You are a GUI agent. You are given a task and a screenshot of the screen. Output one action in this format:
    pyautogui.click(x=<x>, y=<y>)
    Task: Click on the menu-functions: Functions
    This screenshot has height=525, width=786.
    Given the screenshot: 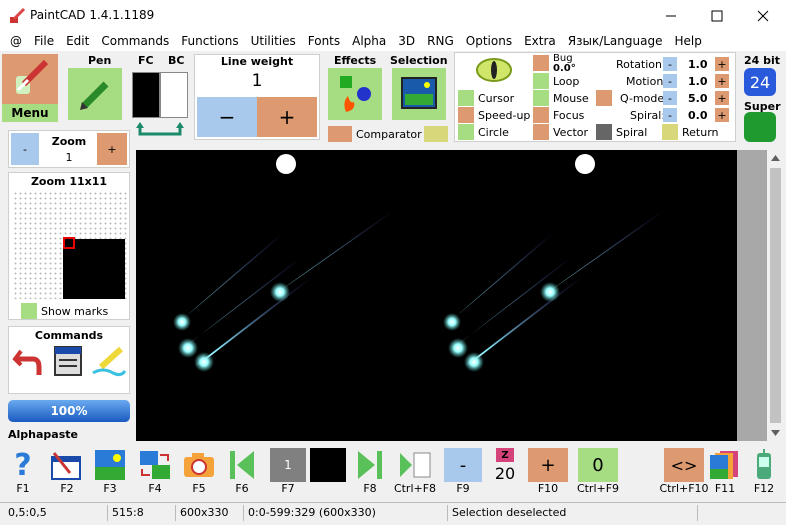 What is the action you would take?
    pyautogui.click(x=209, y=41)
    